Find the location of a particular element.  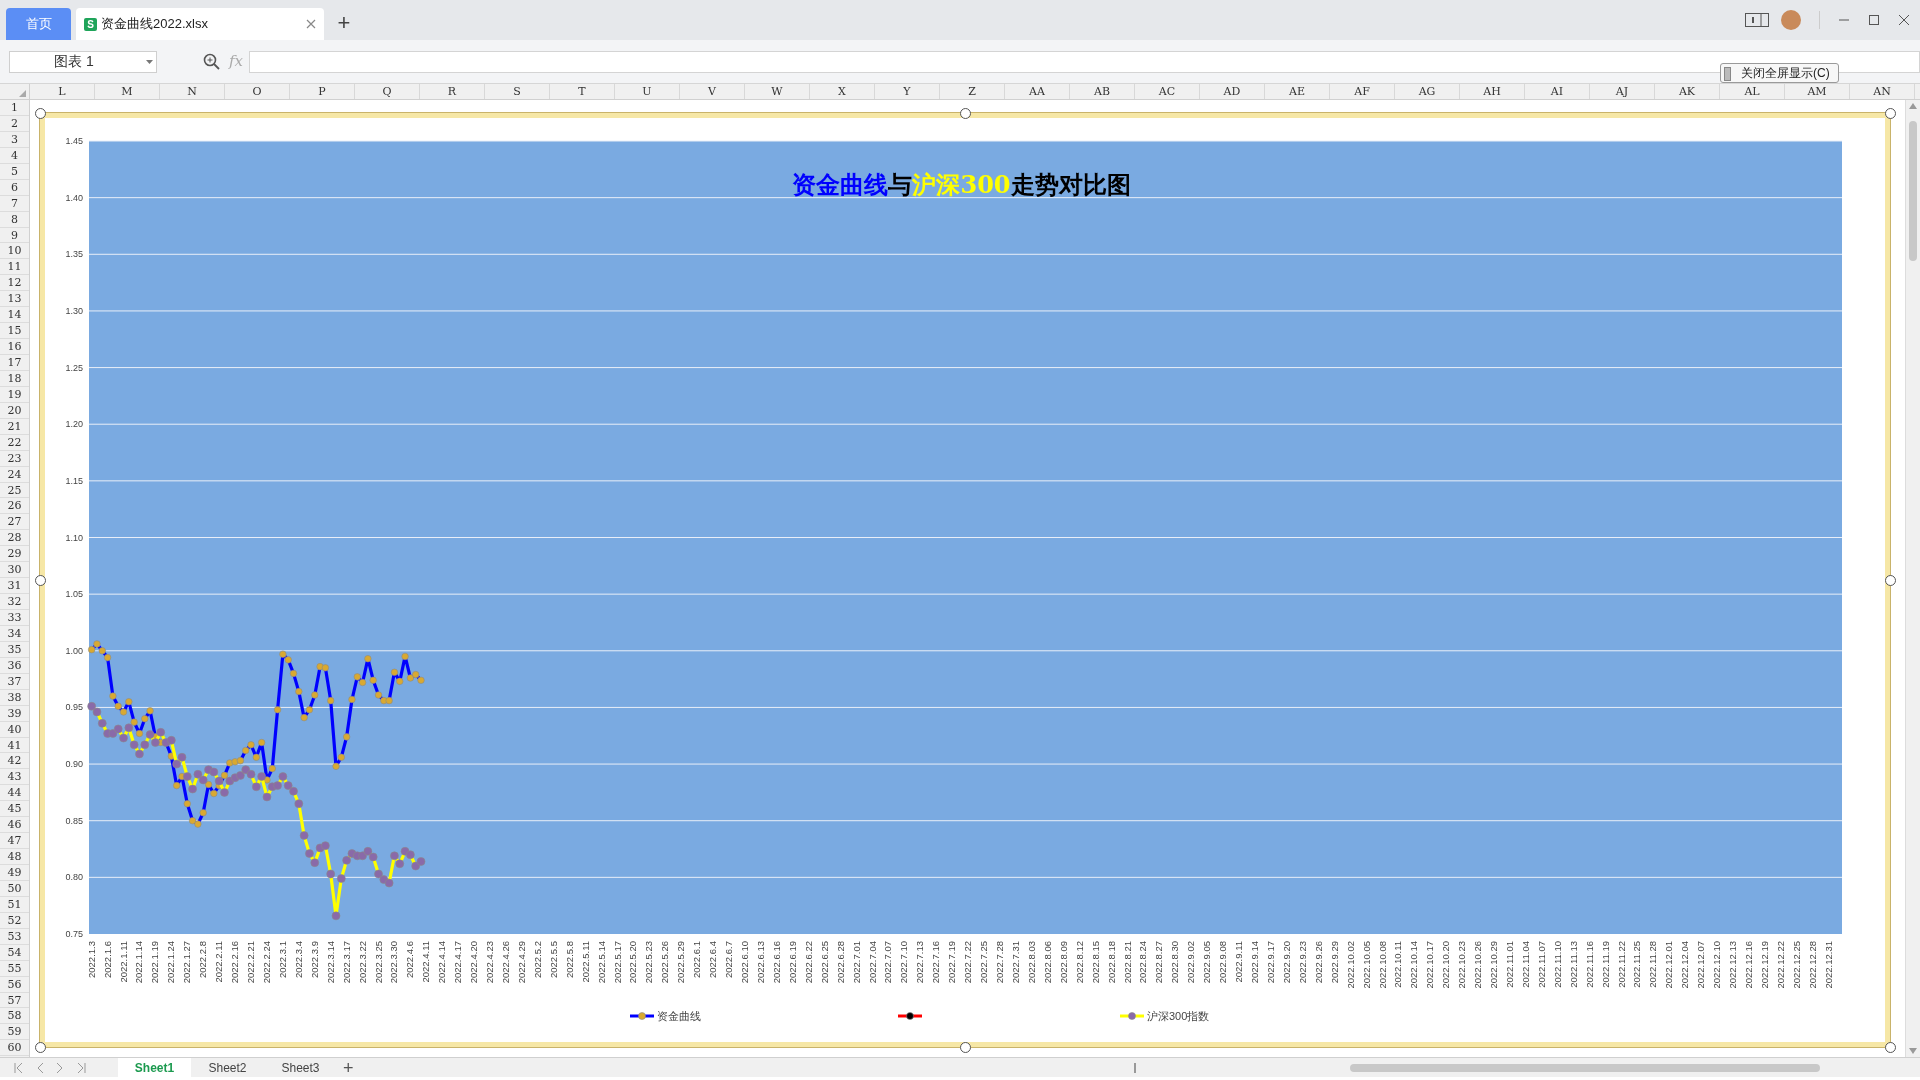

last-sheet-icon is located at coordinates (81, 1067).